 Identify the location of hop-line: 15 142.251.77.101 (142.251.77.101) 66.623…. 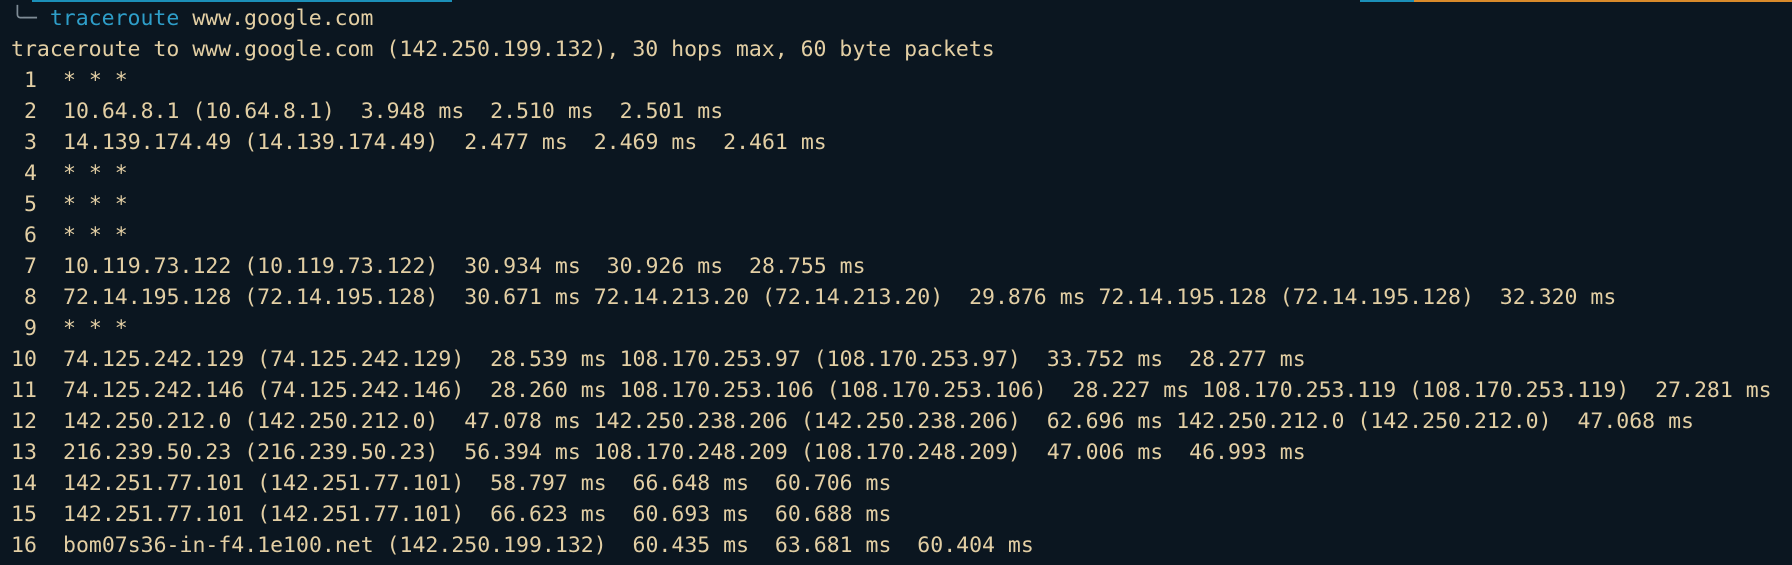
(901, 514).